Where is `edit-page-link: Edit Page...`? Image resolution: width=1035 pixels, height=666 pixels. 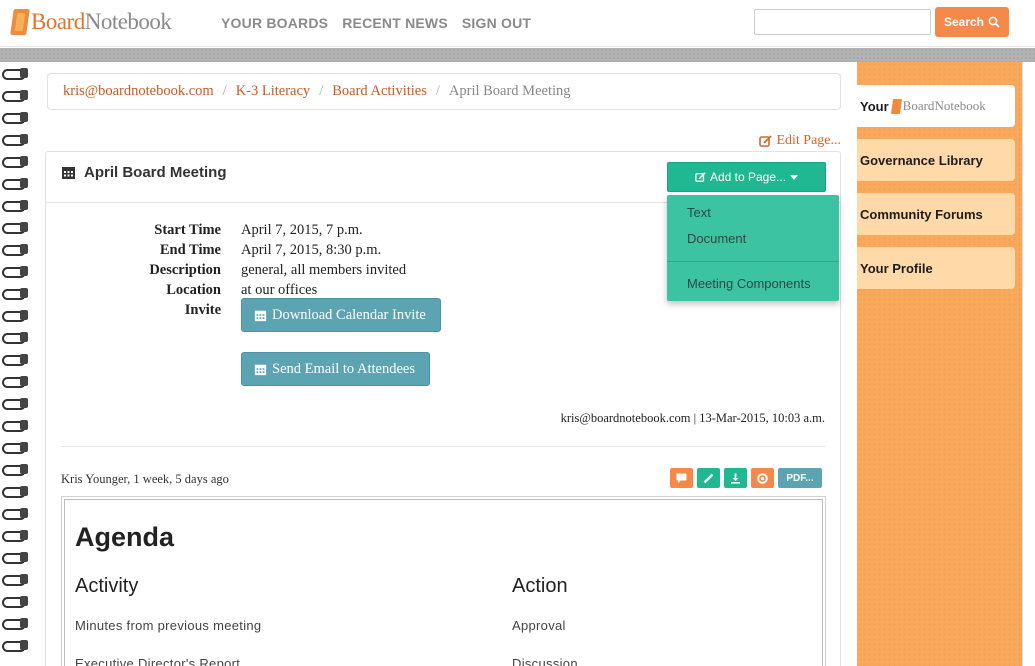 edit-page-link: Edit Page... is located at coordinates (800, 141).